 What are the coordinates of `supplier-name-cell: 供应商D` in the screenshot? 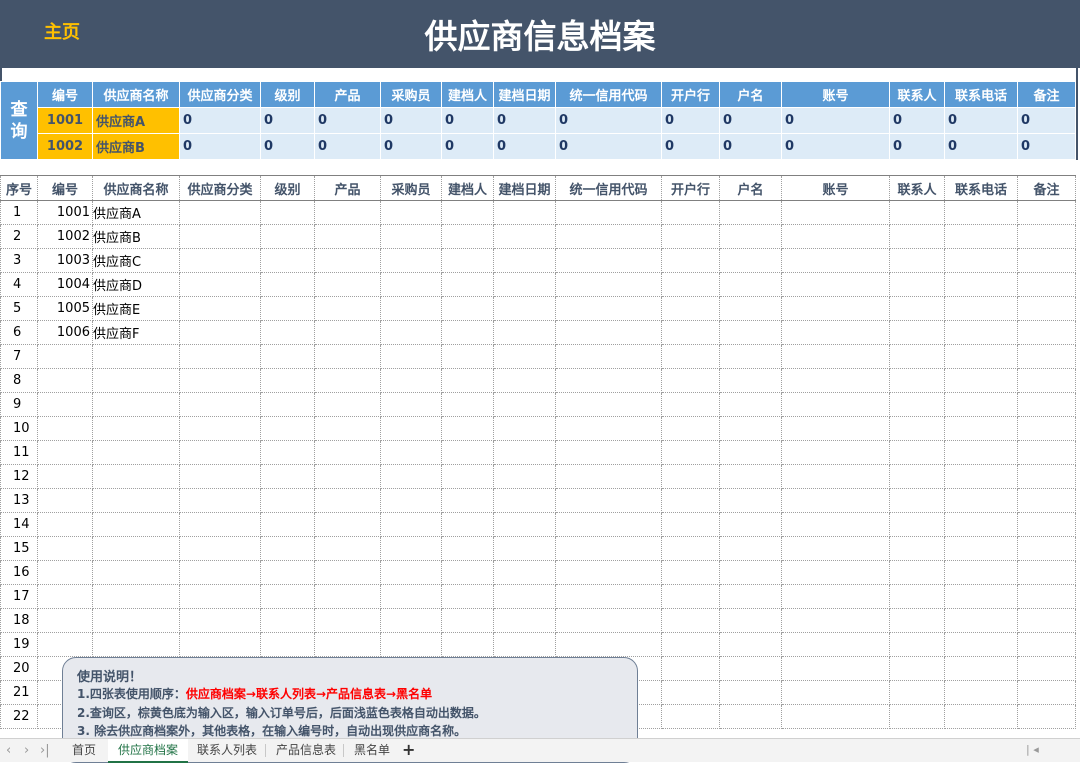 It's located at (136, 284).